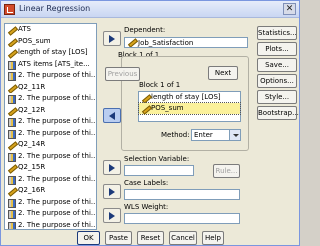  I want to click on list-item: Q2_12R, so click(50, 111).